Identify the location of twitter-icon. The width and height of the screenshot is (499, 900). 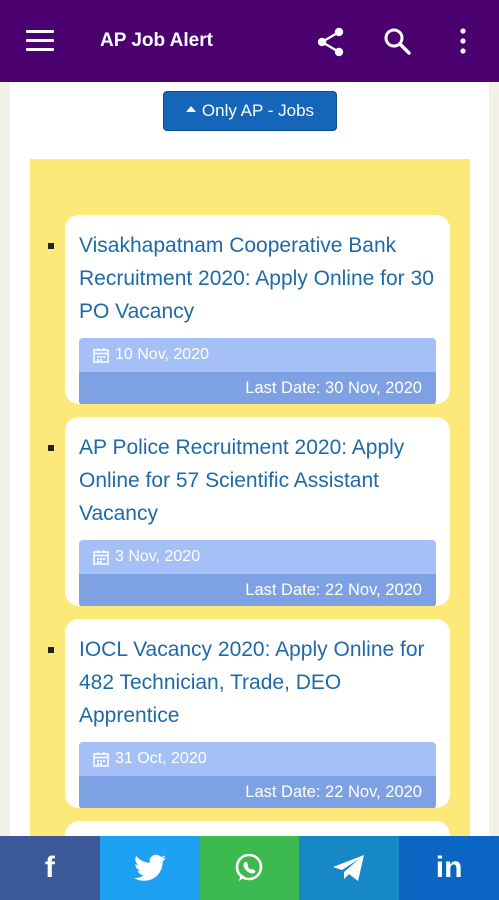
(149, 867).